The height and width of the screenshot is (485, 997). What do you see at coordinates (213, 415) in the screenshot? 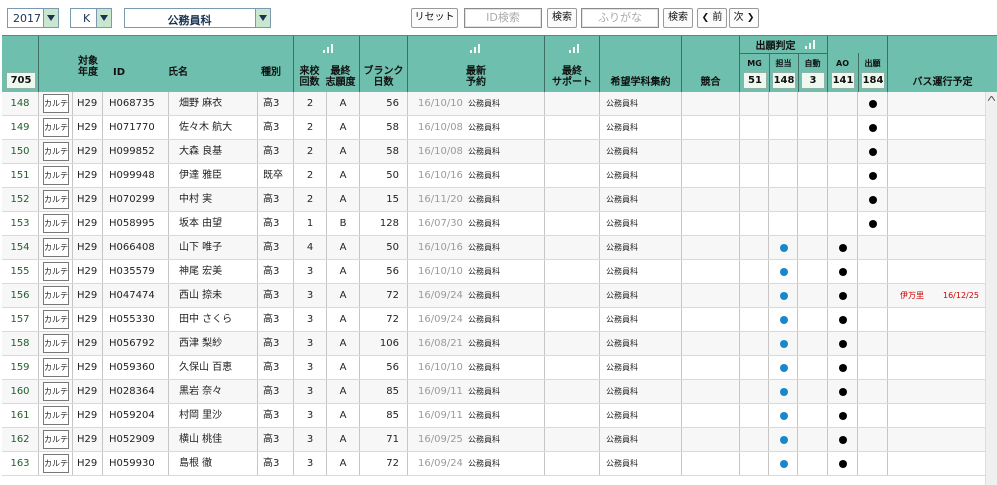
I see `cell-name: 村岡 里沙` at bounding box center [213, 415].